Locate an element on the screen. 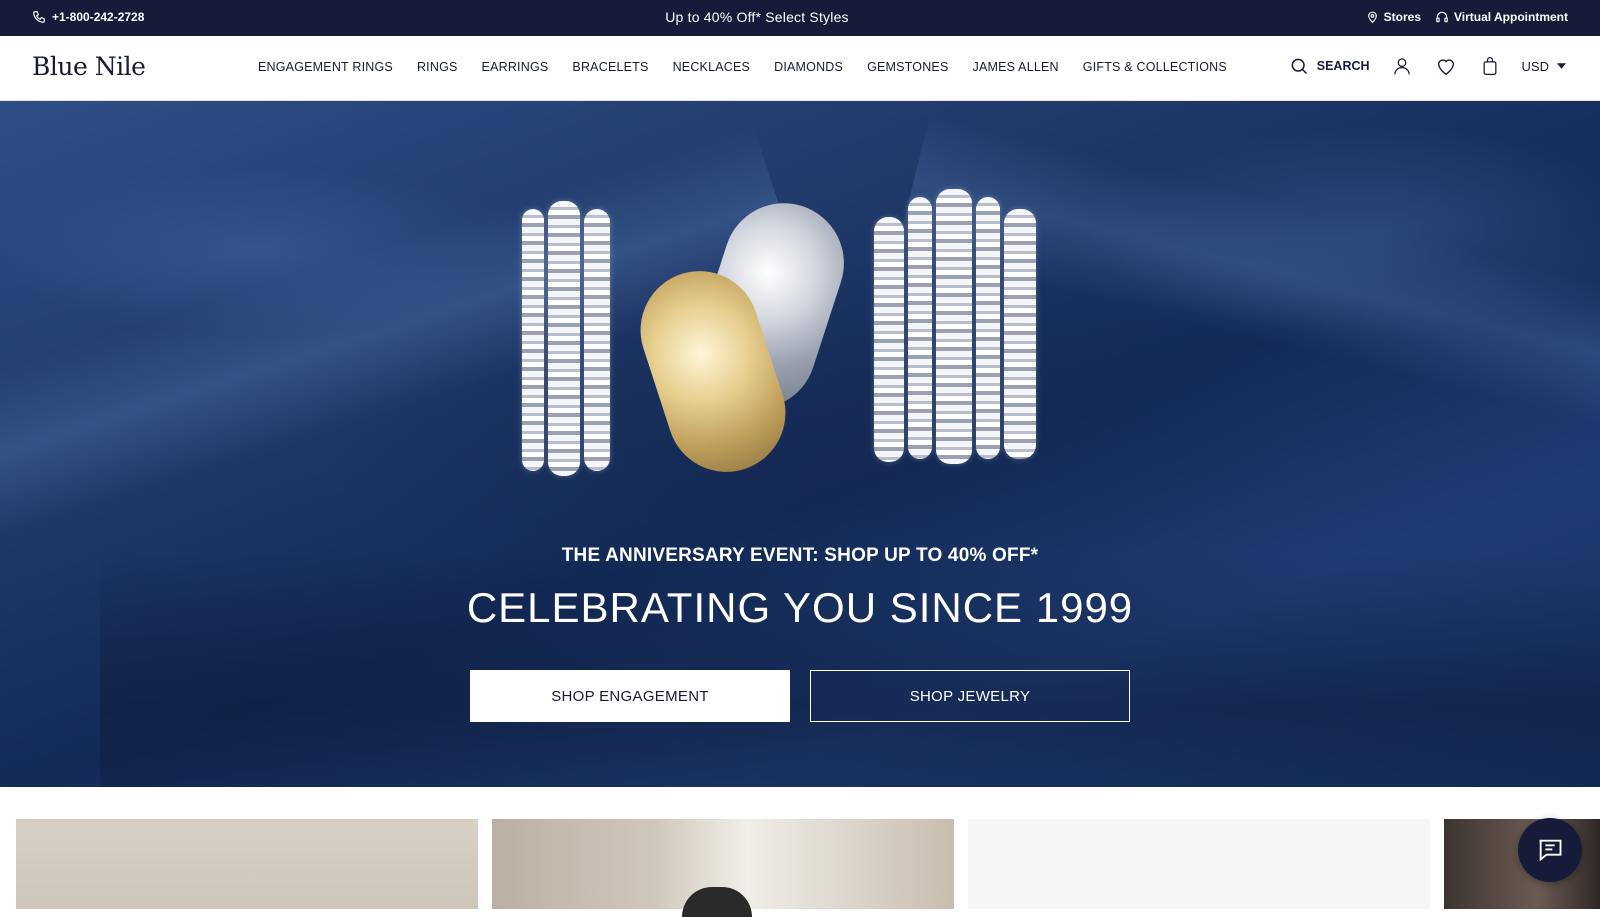 The height and width of the screenshot is (917, 1600). category-cards-row is located at coordinates (800, 852).